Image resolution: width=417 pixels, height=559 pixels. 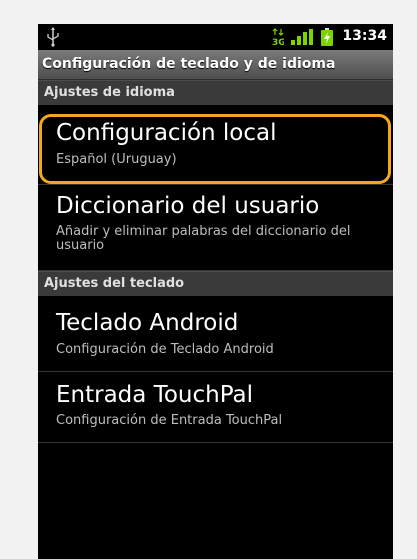 I want to click on title-bar: Configuración de teclado y de idioma, so click(x=215, y=65).